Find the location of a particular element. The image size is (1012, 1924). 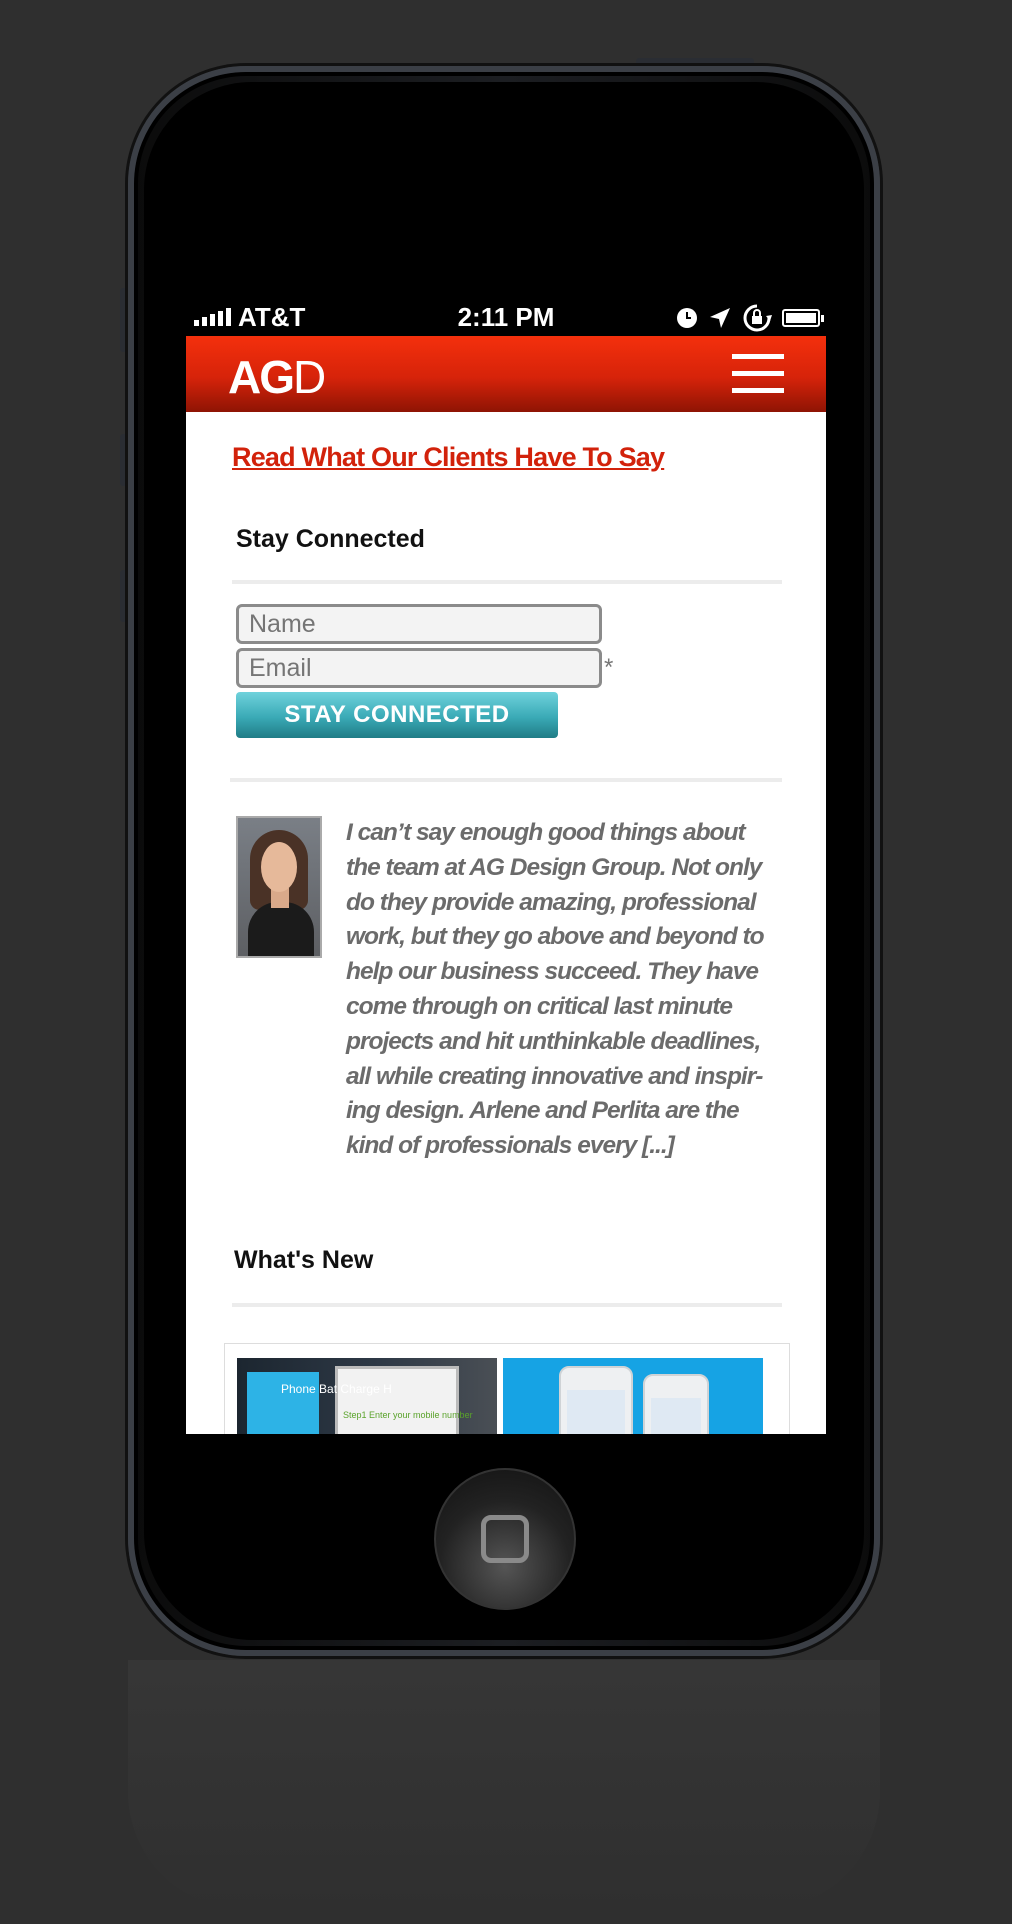

status-bar: AT&T 2:11 PM is located at coordinates (506, 317).